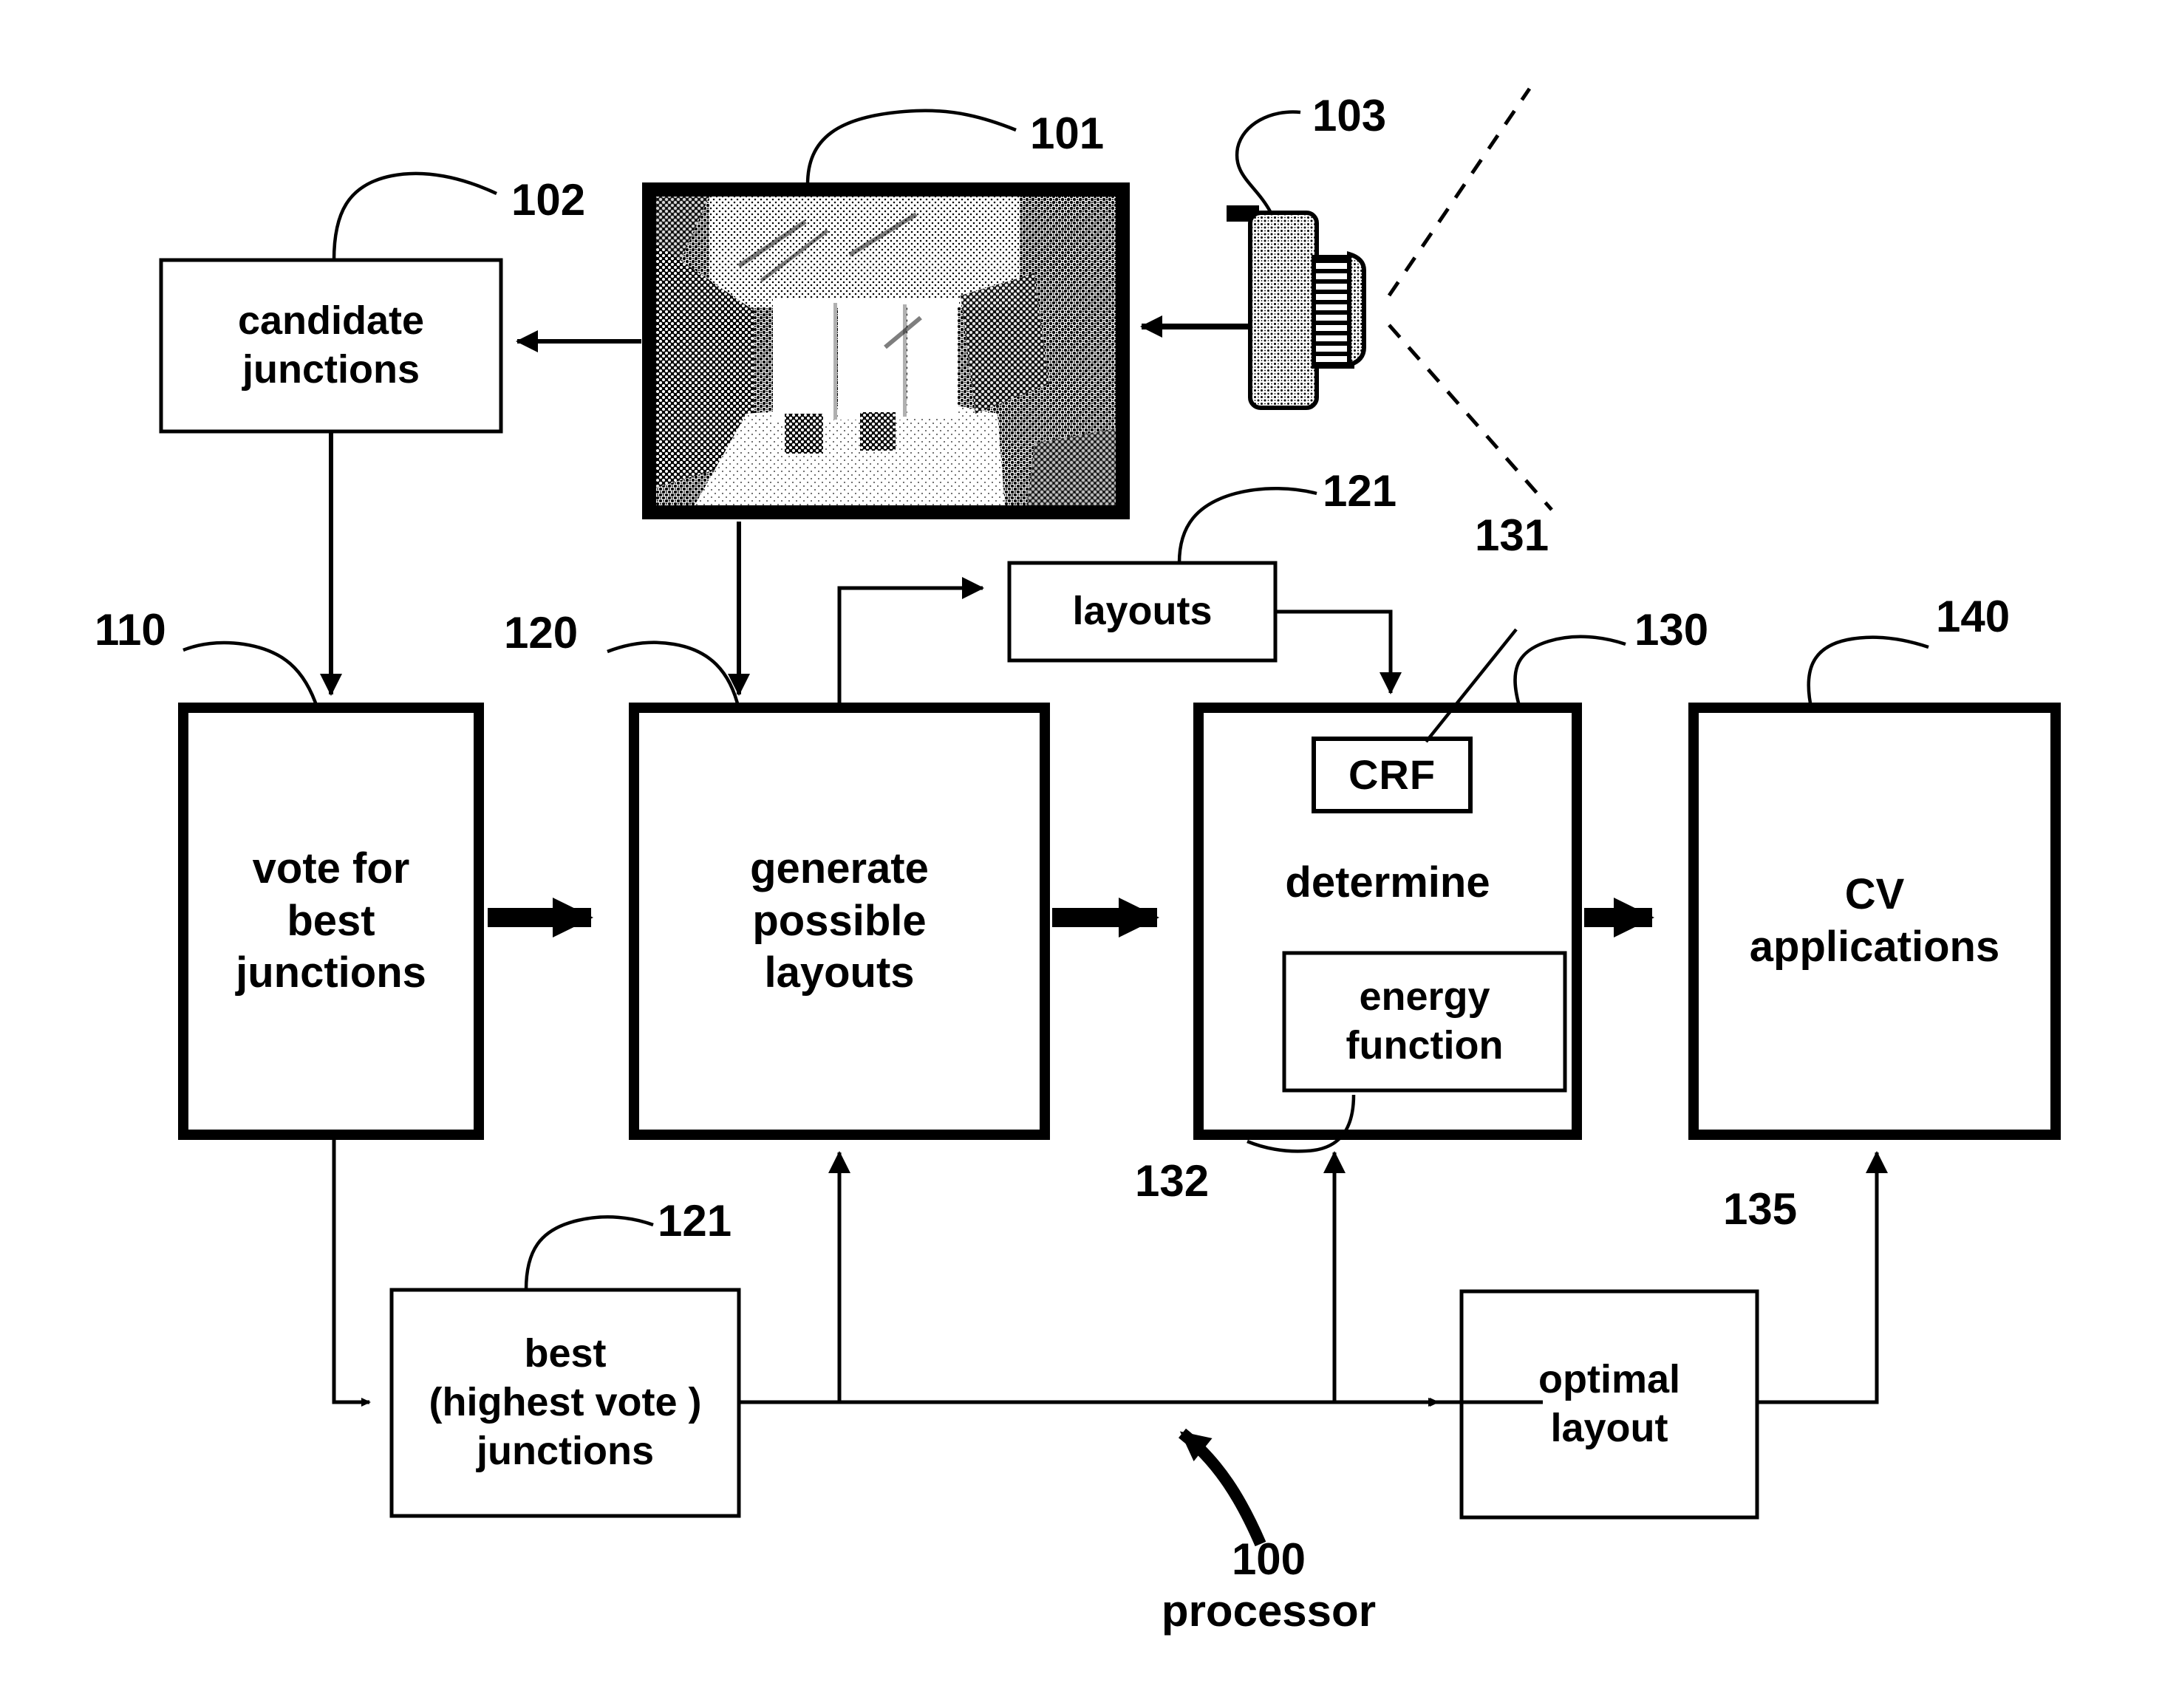 Image resolution: width=2162 pixels, height=1708 pixels. What do you see at coordinates (1300, 308) in the screenshot?
I see `camera-target` at bounding box center [1300, 308].